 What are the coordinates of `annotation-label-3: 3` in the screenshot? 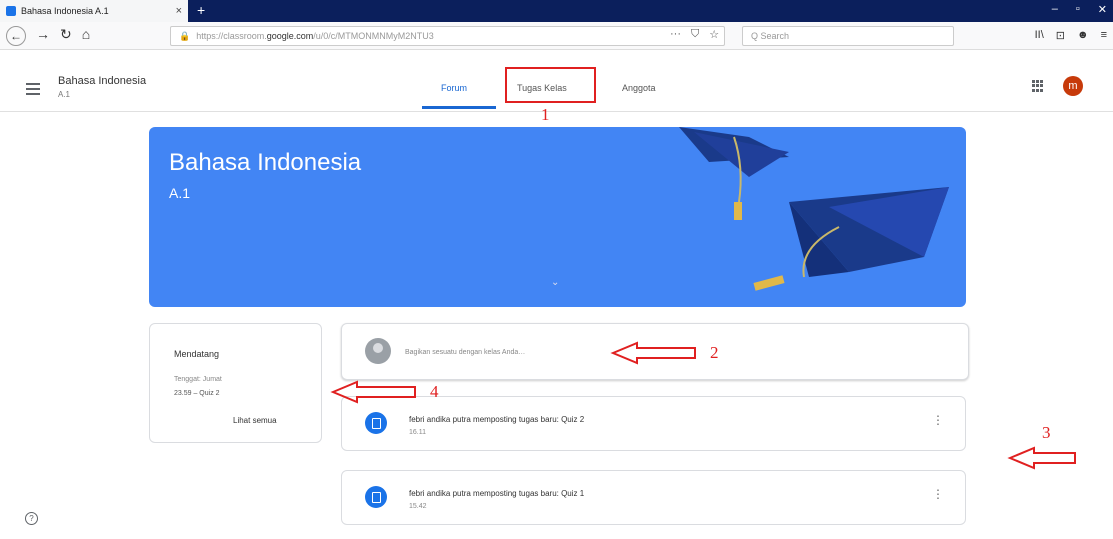 It's located at (1046, 432).